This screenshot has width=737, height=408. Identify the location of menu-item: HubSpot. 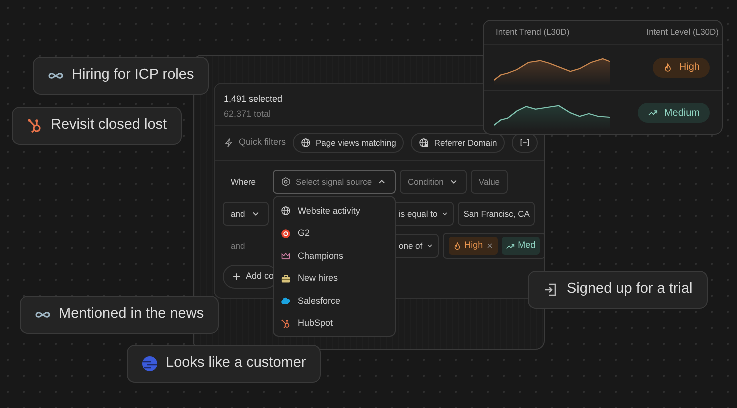
(334, 323).